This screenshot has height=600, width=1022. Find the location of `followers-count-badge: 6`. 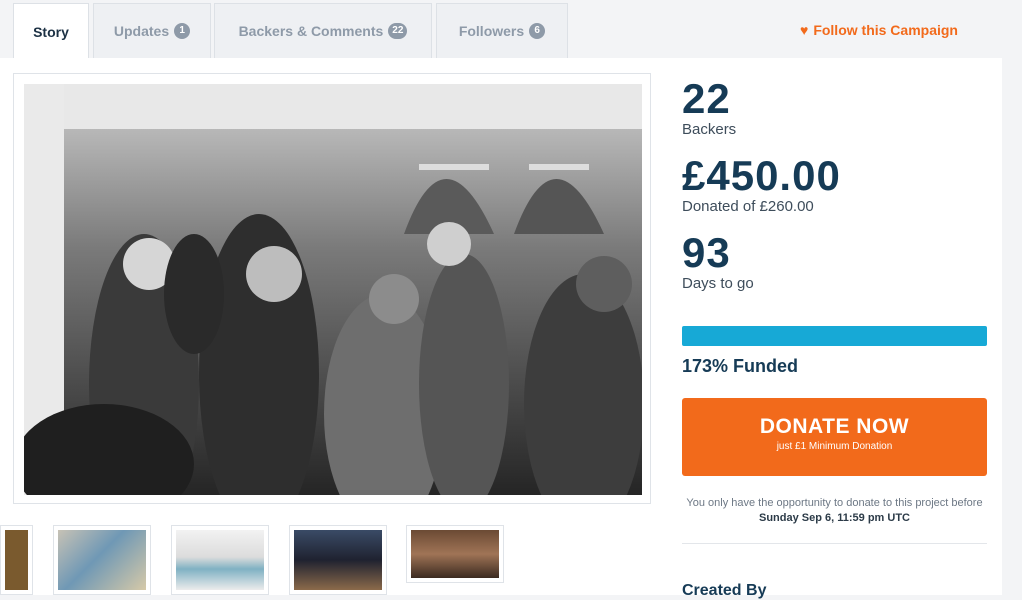

followers-count-badge: 6 is located at coordinates (537, 31).